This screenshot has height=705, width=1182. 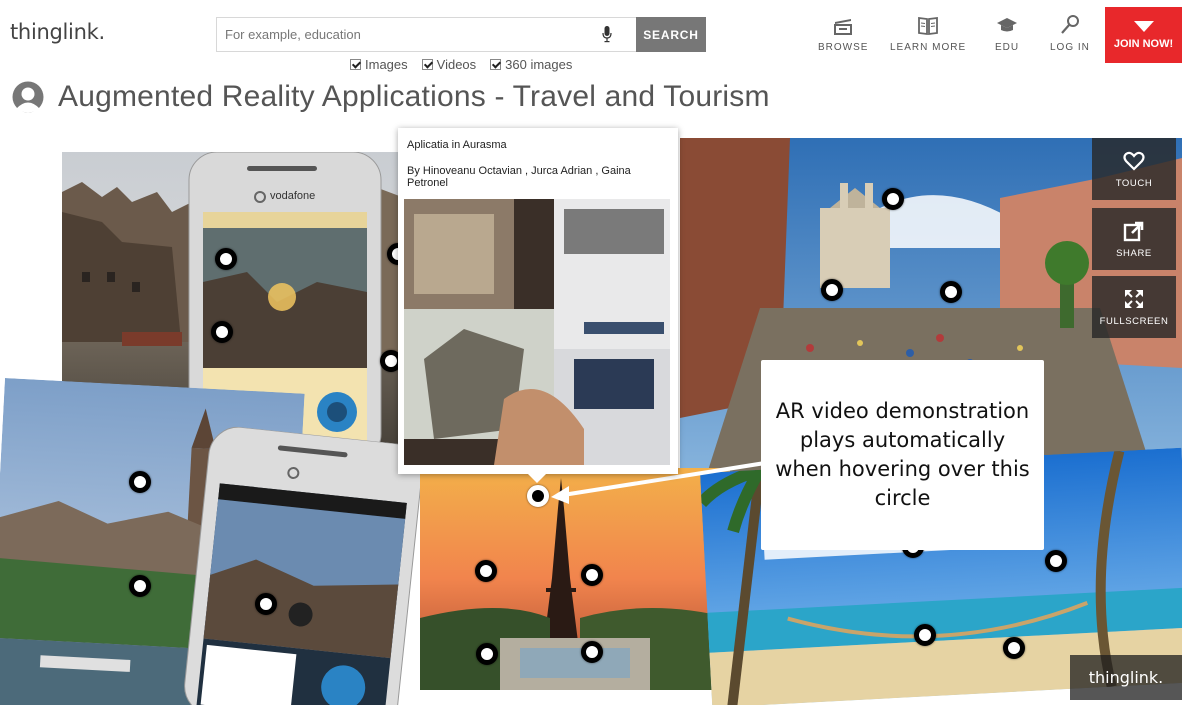 What do you see at coordinates (426, 34) in the screenshot?
I see `search-input` at bounding box center [426, 34].